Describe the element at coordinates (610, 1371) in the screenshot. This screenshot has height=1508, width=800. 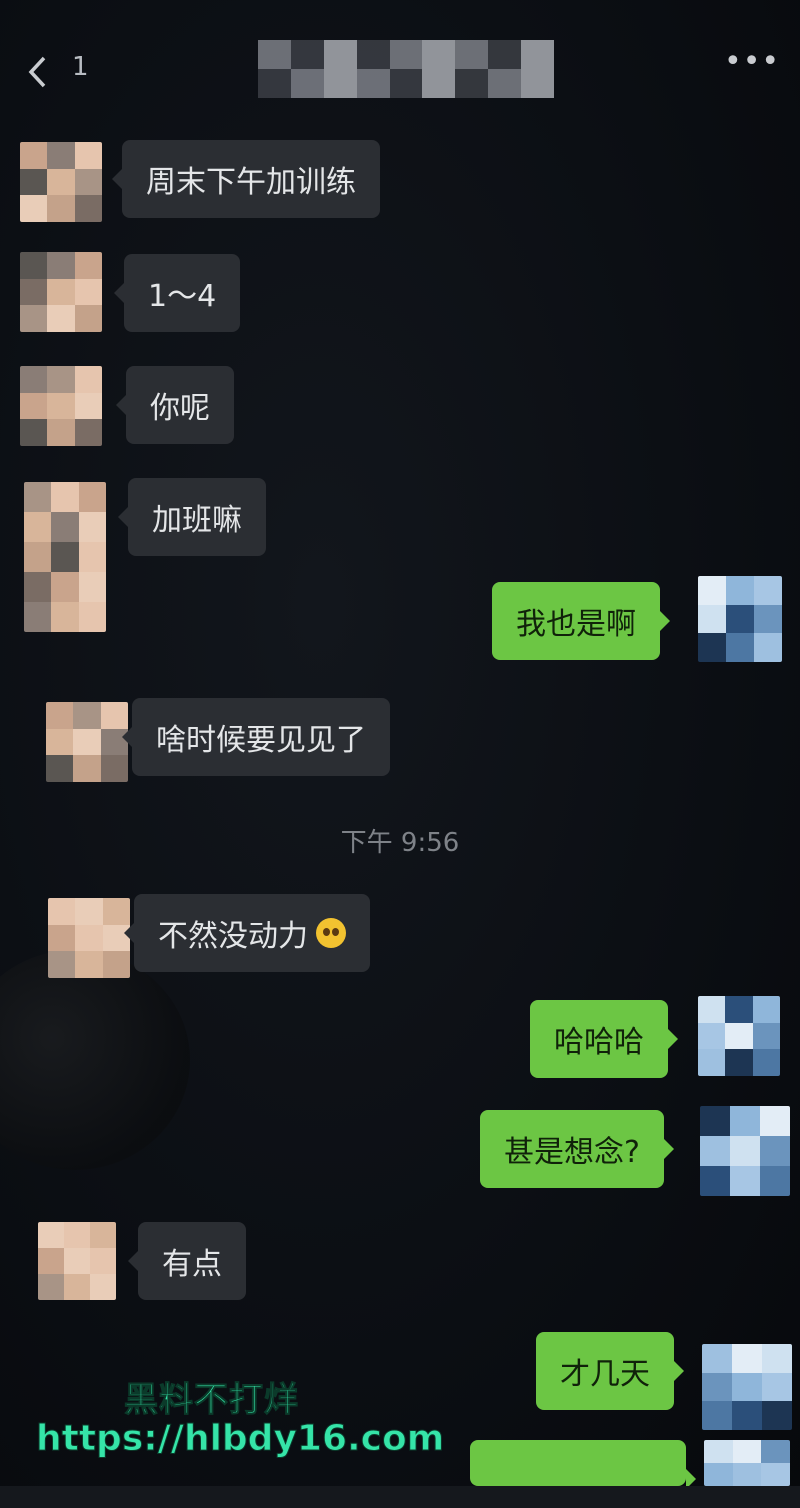
I see `message-bubble-outgoing: 才几天` at that location.